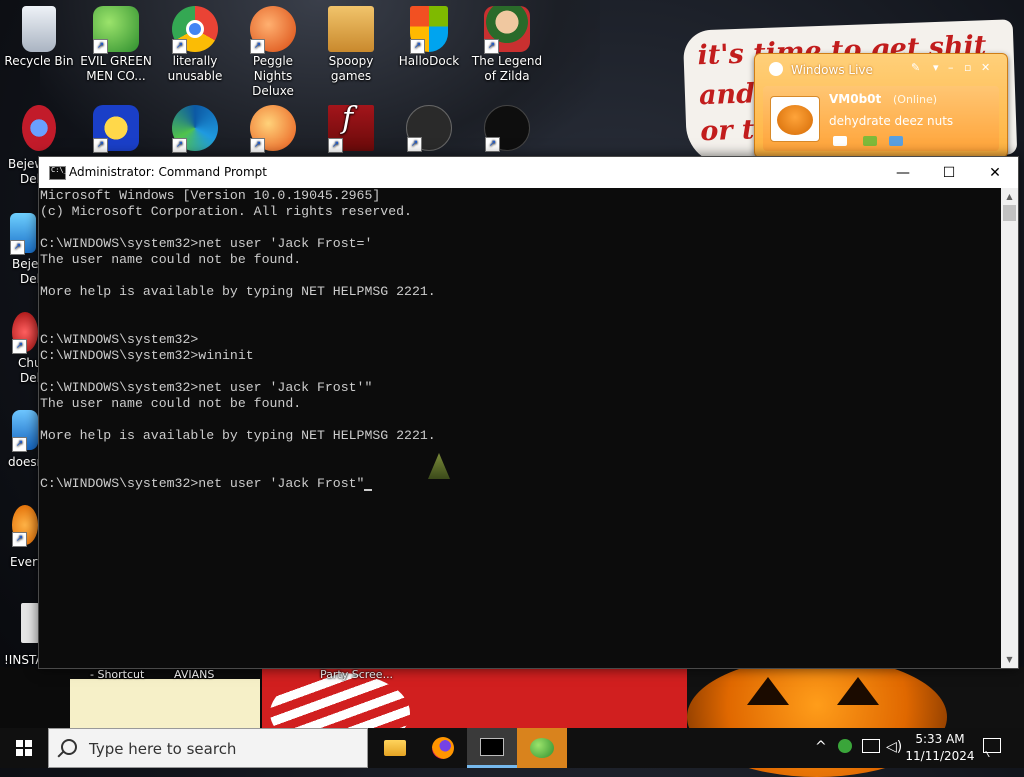 Image resolution: width=1024 pixels, height=777 pixels. I want to click on taskbar-clock: 5:33 AM 11/11/2024, so click(940, 748).